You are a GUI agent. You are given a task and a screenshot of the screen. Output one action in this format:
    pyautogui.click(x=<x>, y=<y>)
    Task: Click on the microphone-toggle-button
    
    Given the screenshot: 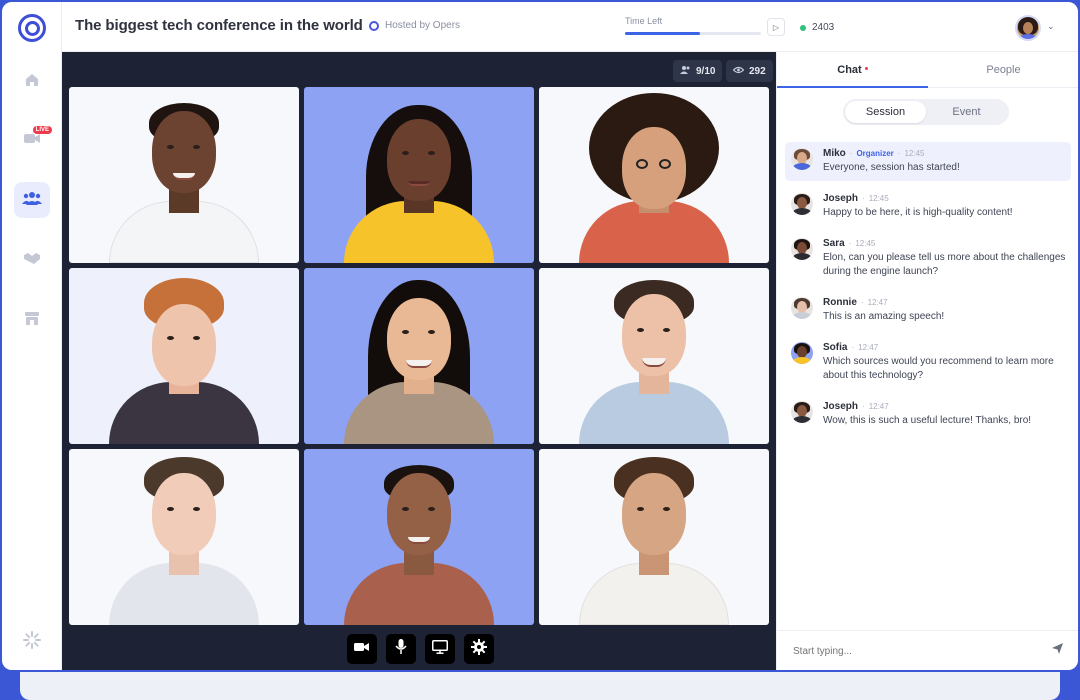 What is the action you would take?
    pyautogui.click(x=401, y=649)
    